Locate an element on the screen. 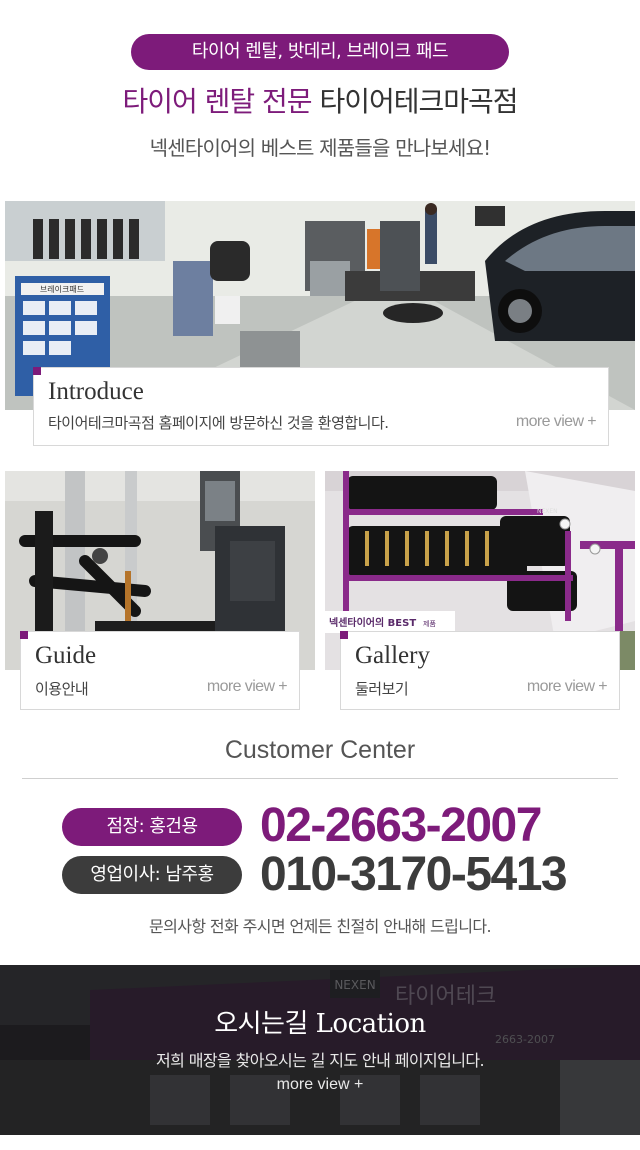  store-manager-phone: 02-2663-2007 is located at coordinates (401, 826).